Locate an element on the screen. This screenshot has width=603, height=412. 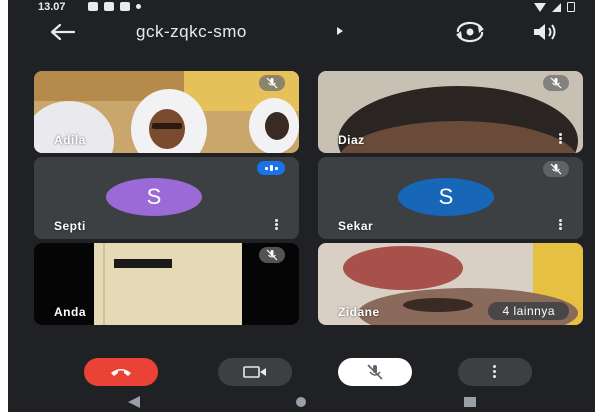
participant-tile: S Sekar is located at coordinates (450, 198).